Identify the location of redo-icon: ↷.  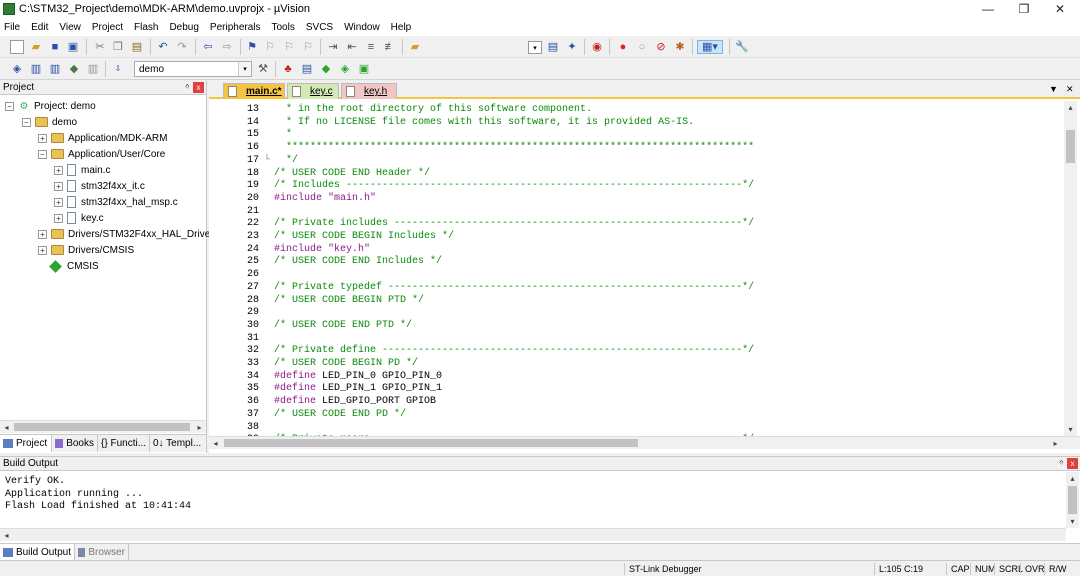
(182, 47).